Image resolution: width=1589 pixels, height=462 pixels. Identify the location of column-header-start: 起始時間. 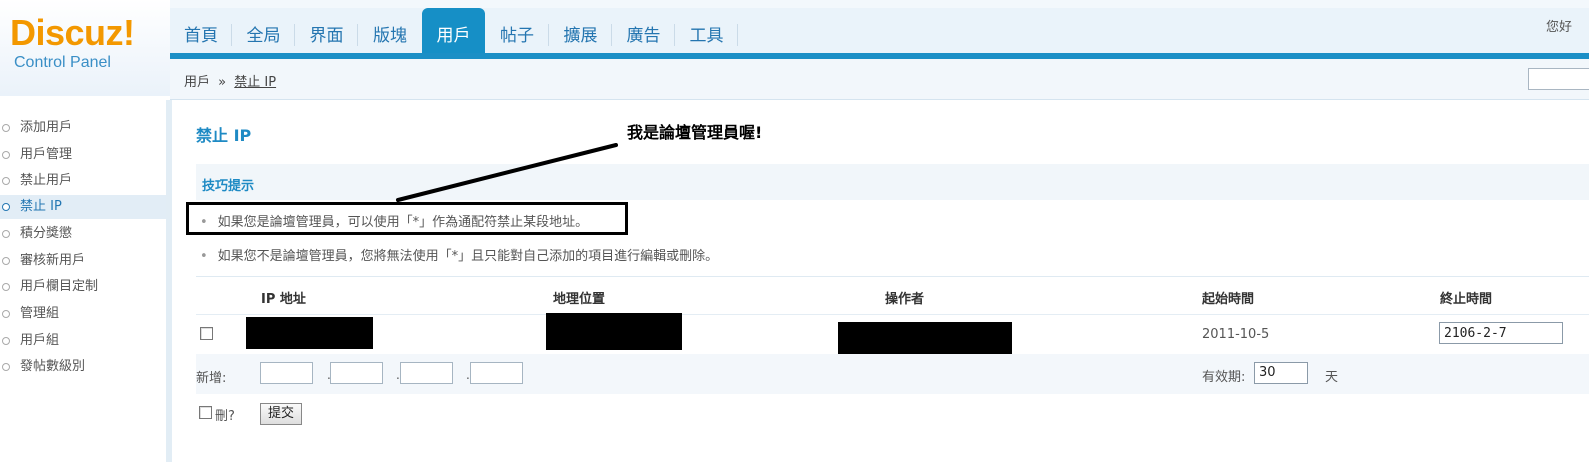
(1228, 299).